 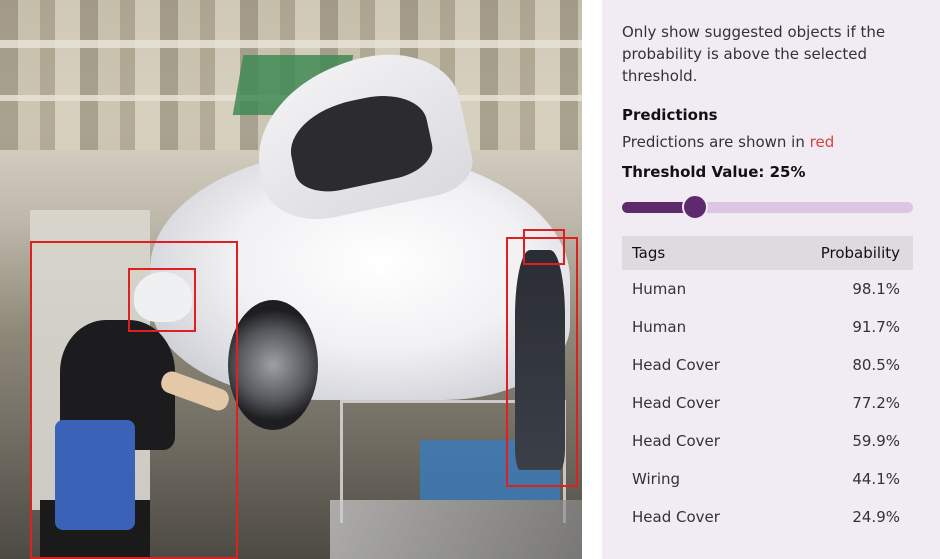 What do you see at coordinates (876, 365) in the screenshot?
I see `probability-cell: 80.5%` at bounding box center [876, 365].